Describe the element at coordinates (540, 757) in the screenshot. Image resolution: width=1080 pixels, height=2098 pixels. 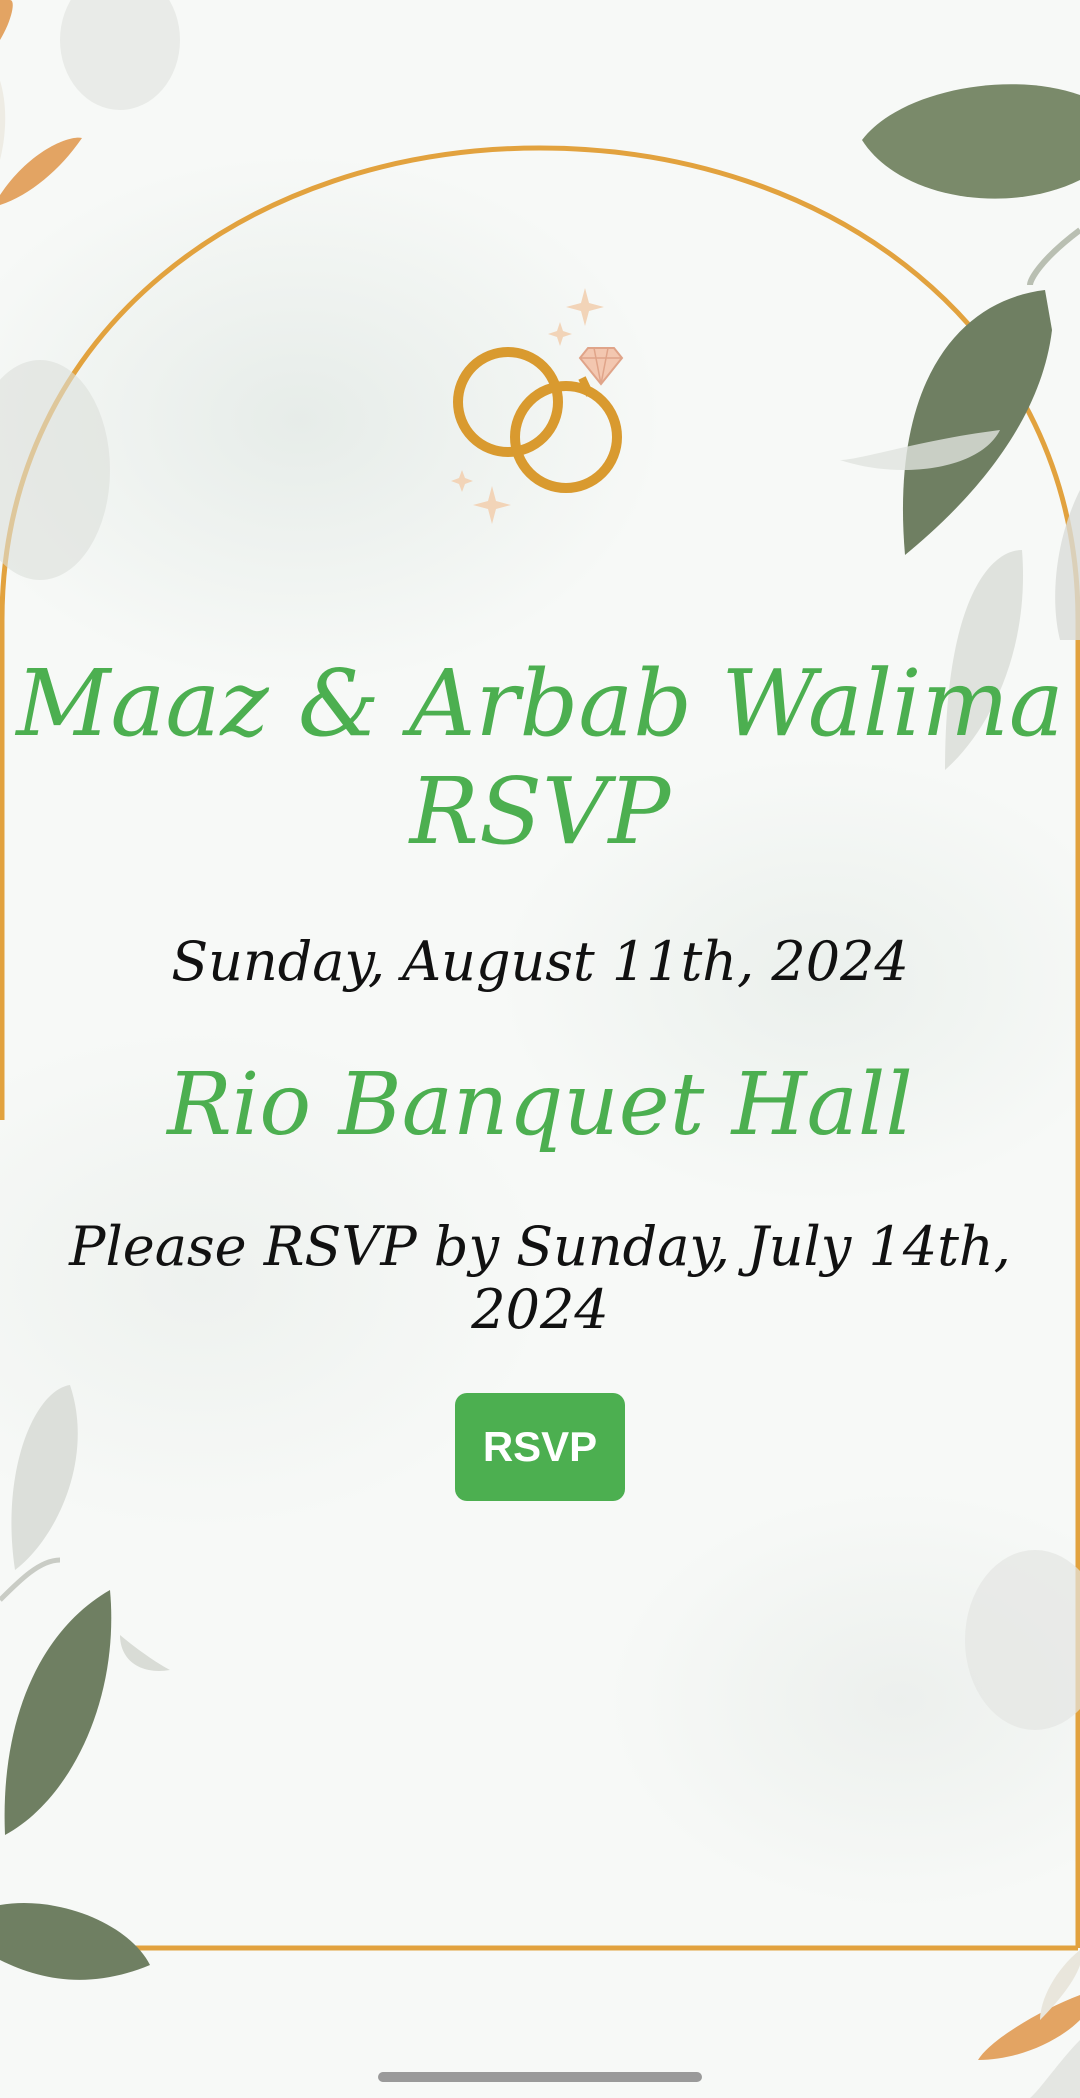
I see `page-title: Maaz & Arbab Walima RSVP` at that location.